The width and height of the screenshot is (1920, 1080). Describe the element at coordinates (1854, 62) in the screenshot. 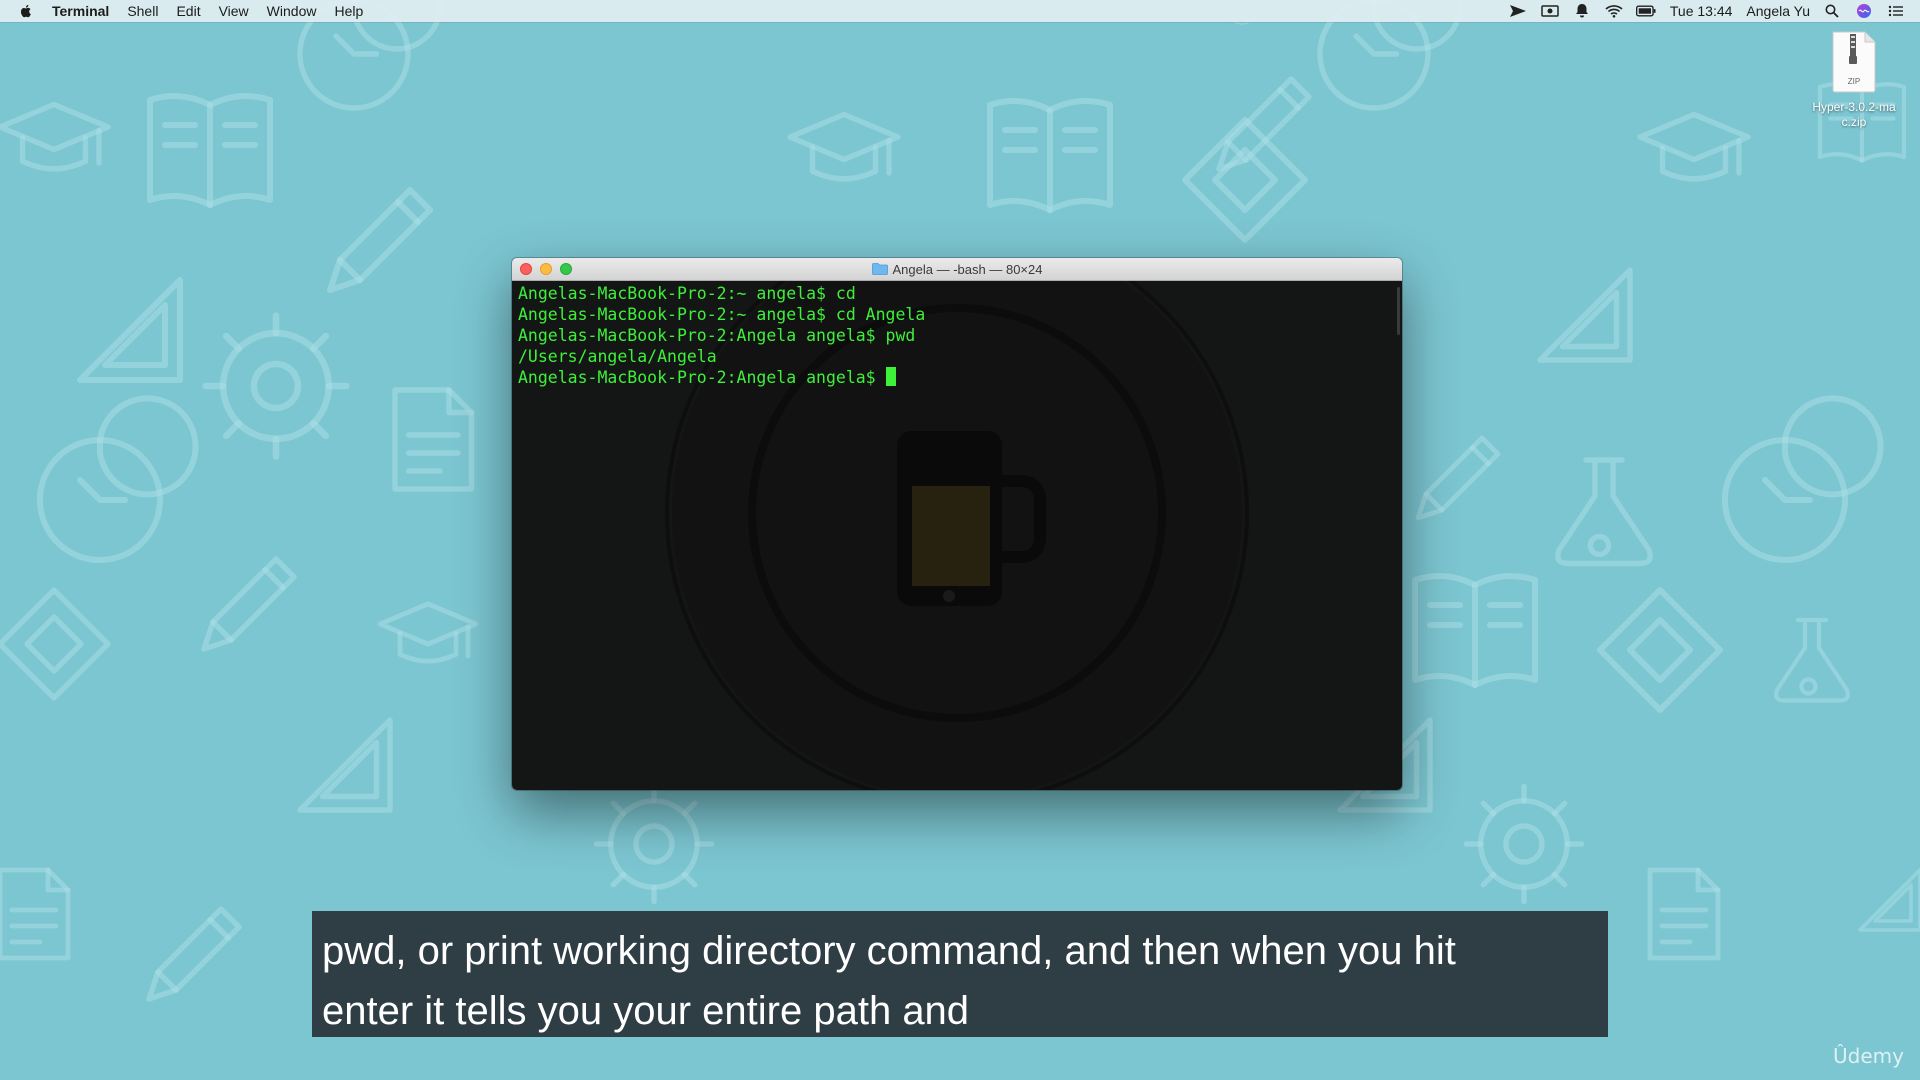

I see `zip-file-icon: ZIP` at that location.